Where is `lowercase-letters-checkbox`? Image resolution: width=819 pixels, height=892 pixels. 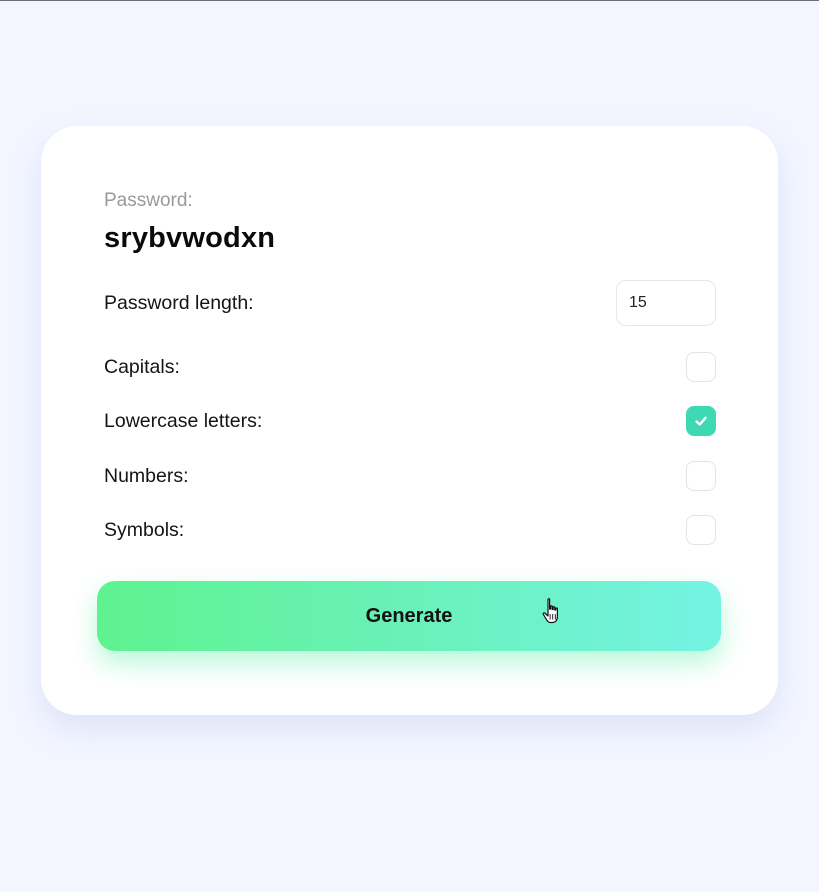 lowercase-letters-checkbox is located at coordinates (701, 421).